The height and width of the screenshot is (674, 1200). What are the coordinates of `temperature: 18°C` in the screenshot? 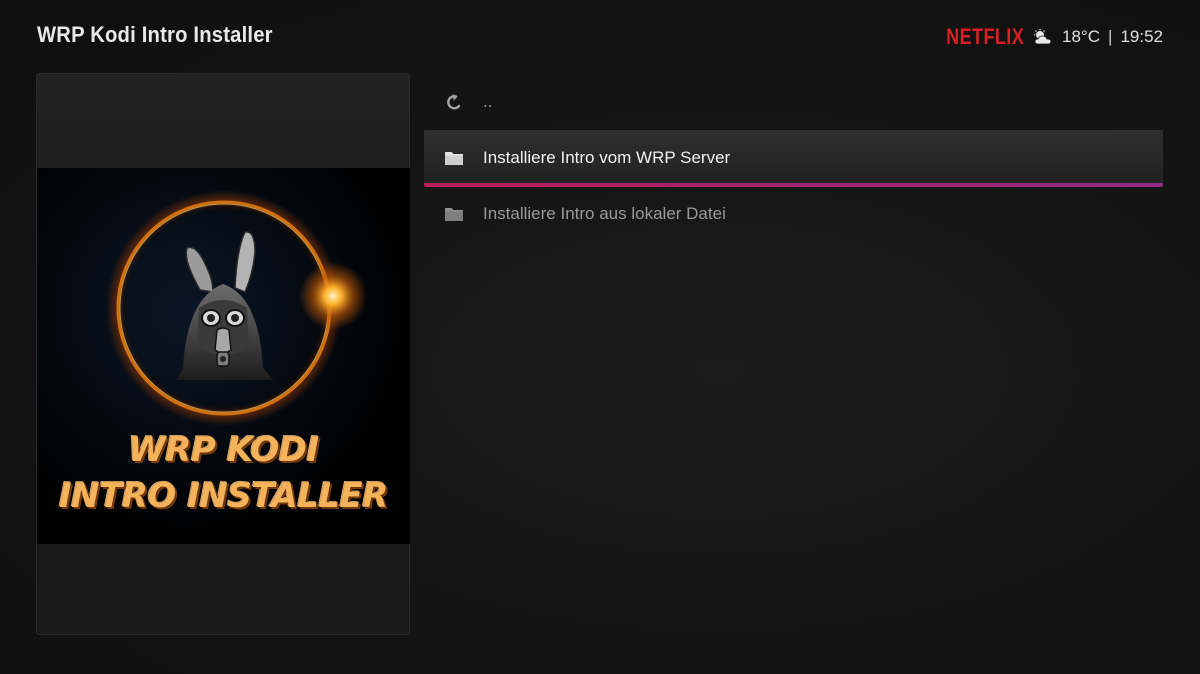 It's located at (1081, 36).